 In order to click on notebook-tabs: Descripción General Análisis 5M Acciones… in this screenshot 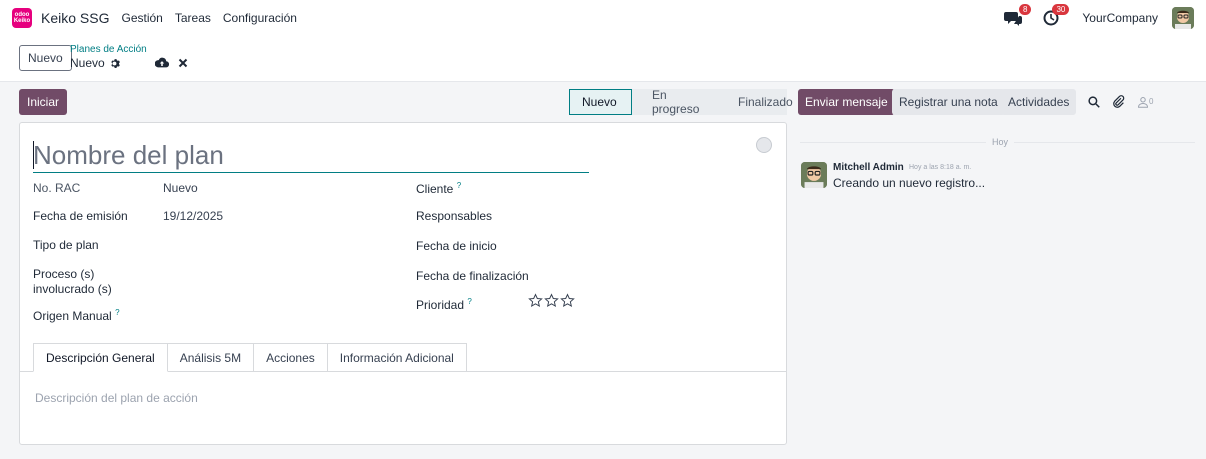, I will do `click(250, 357)`.